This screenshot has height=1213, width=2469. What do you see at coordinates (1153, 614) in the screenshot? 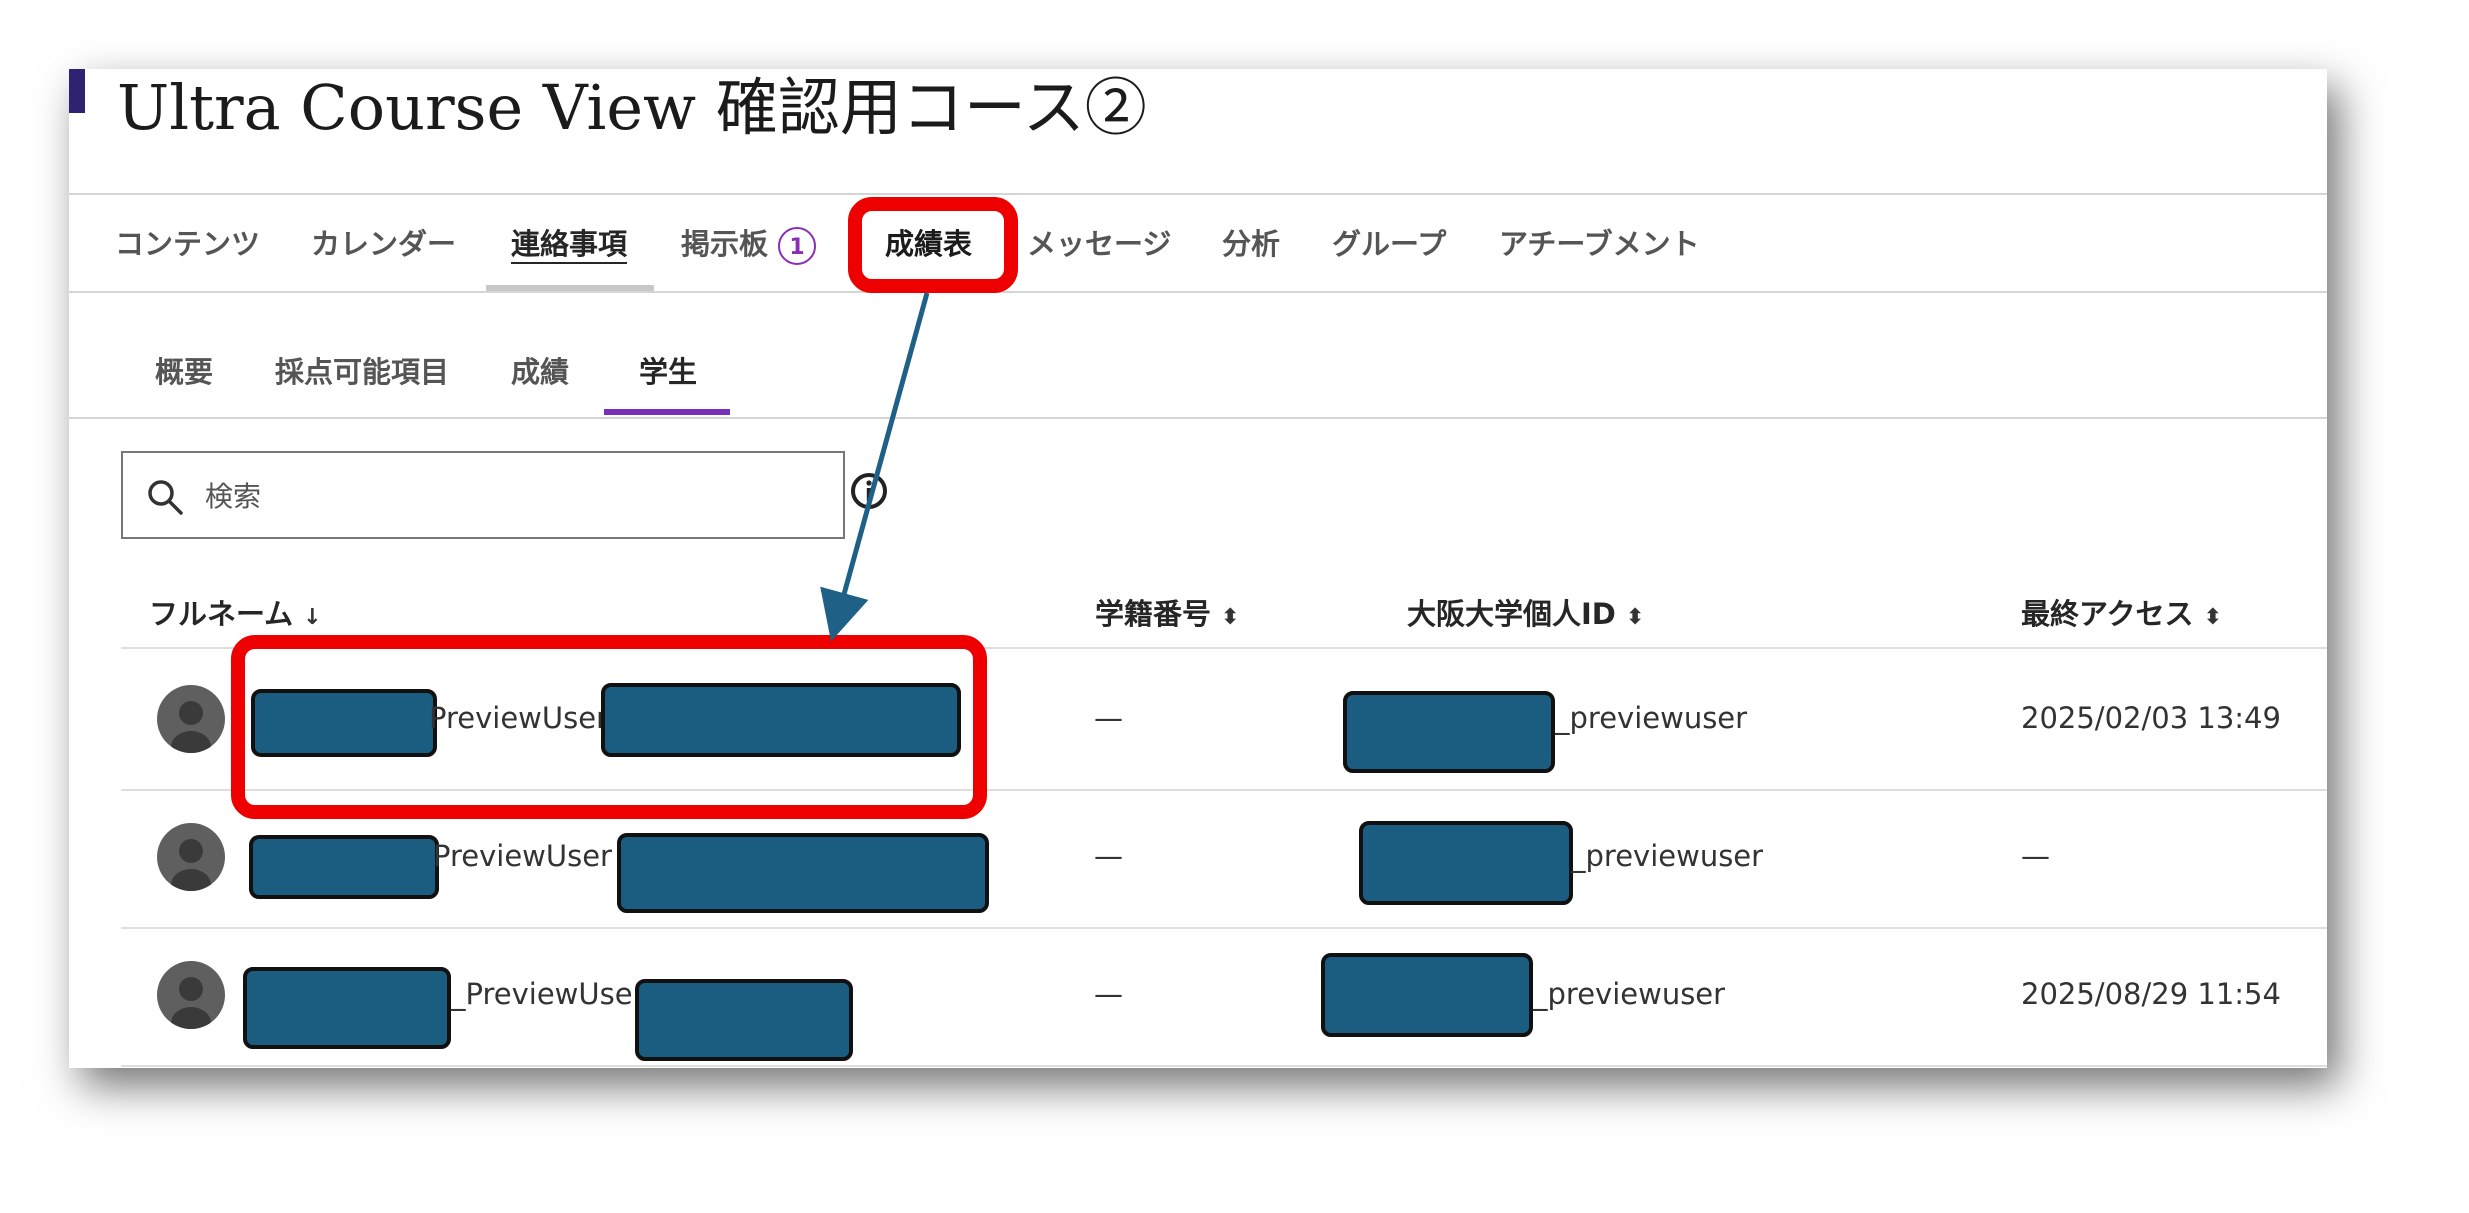
I see `col-header-student-number-label: 学籍番号` at bounding box center [1153, 614].